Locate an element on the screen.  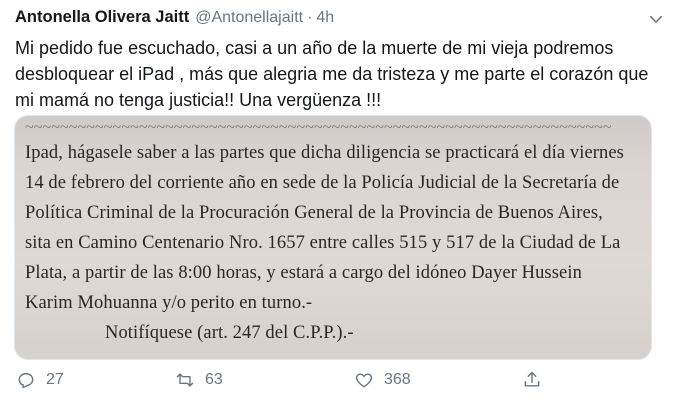
reply-button: 27 is located at coordinates (40, 380).